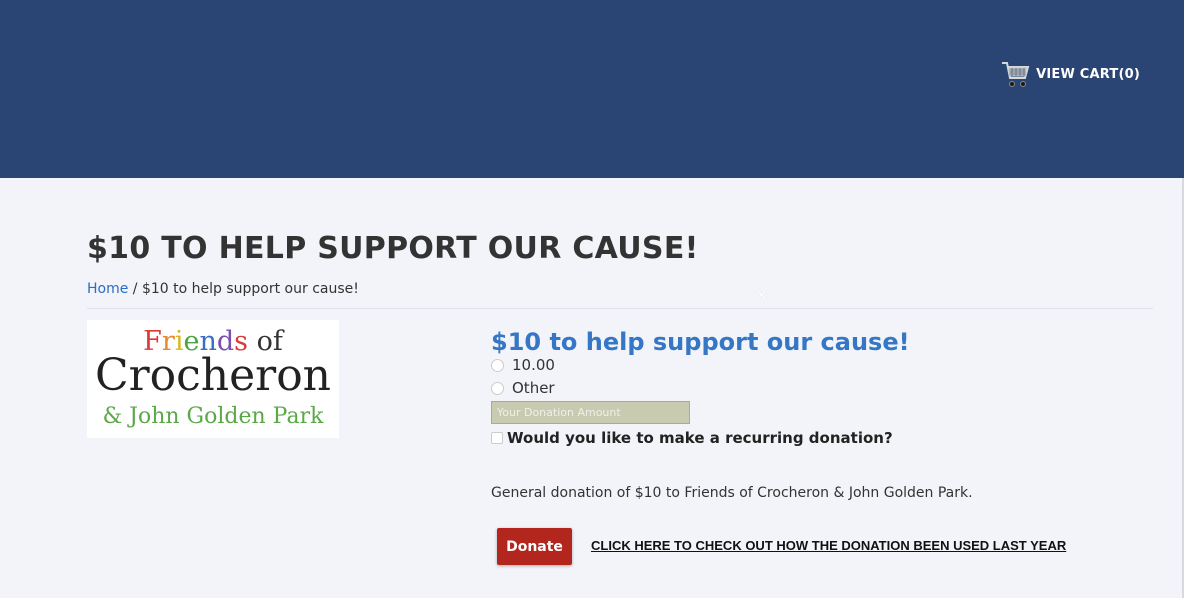 The height and width of the screenshot is (598, 1184). Describe the element at coordinates (250, 289) in the screenshot. I see `breadcrumb-current: $10 to help support our cause!` at that location.